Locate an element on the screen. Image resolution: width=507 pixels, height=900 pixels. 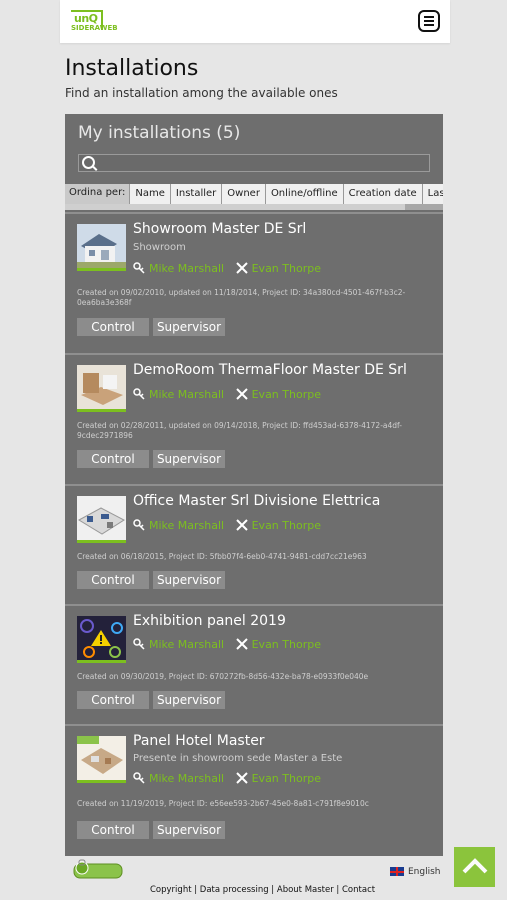
language-selector: English is located at coordinates (415, 872).